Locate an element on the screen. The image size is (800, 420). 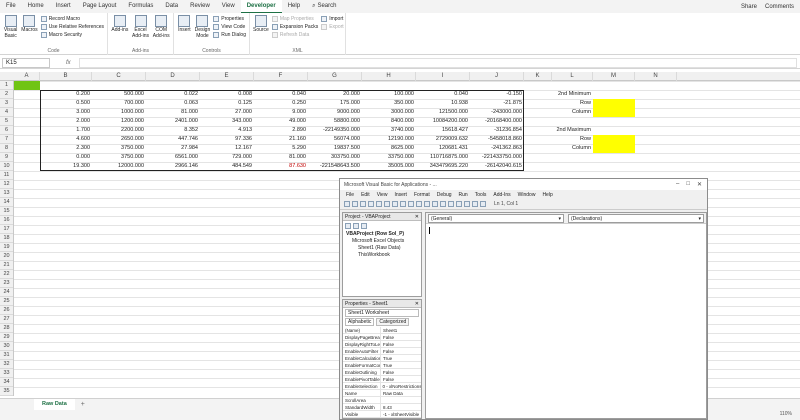
property-value is located at coordinates (382, 400).